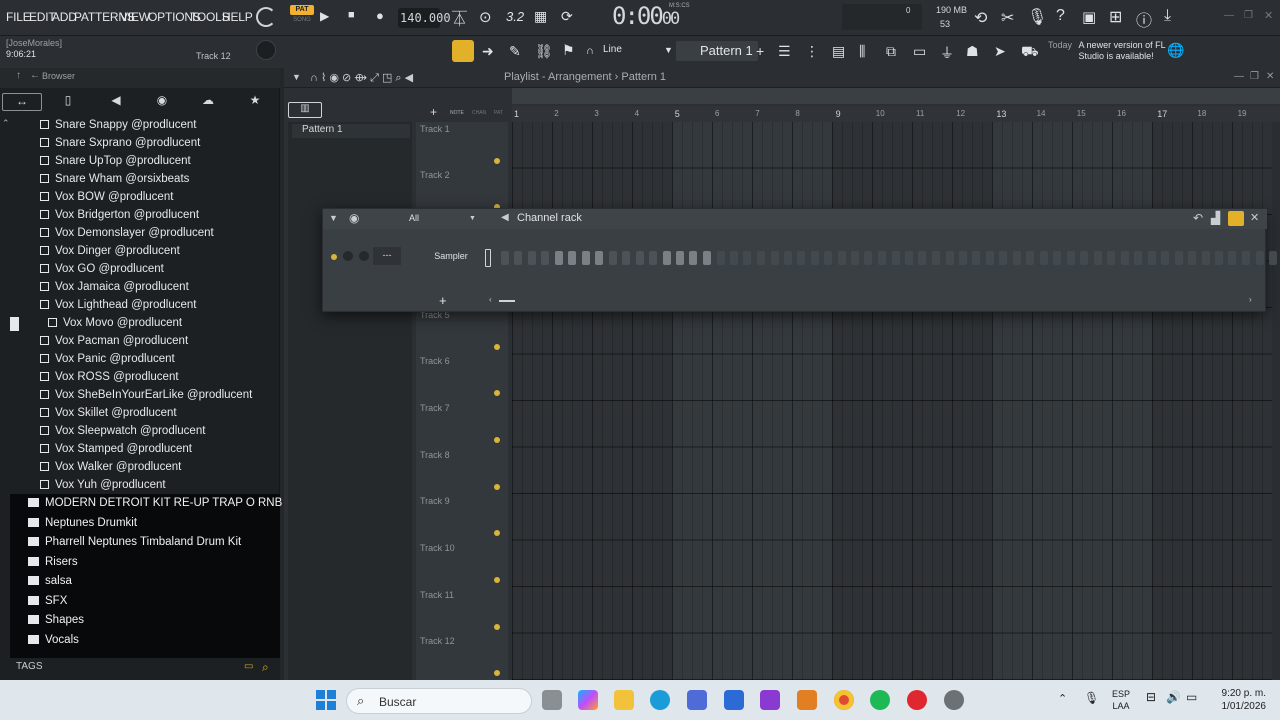 The height and width of the screenshot is (720, 1280). I want to click on edge-icon, so click(660, 700).